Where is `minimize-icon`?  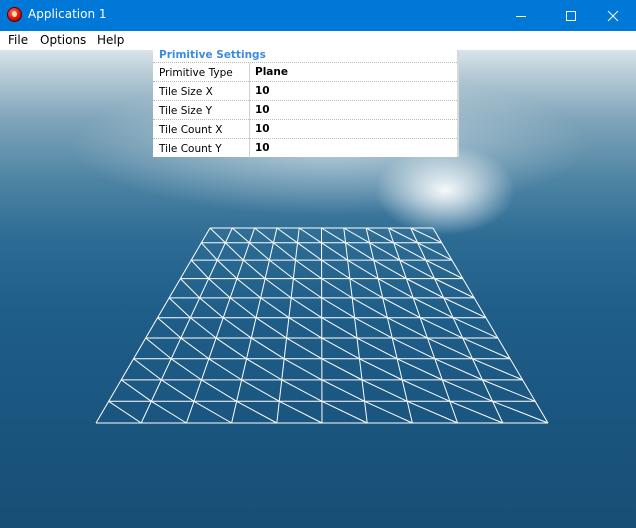 minimize-icon is located at coordinates (521, 16).